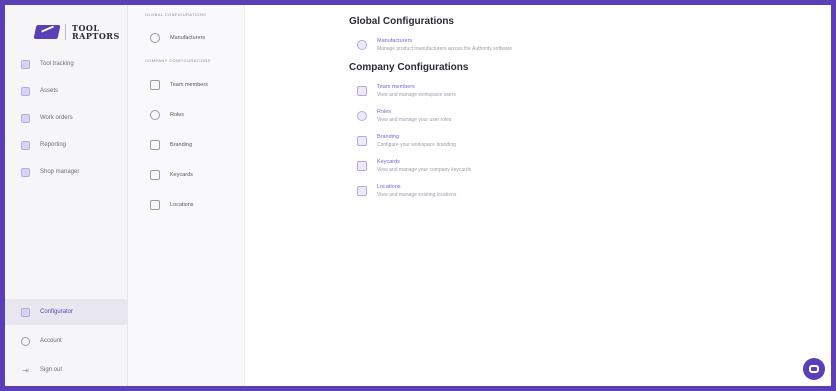 This screenshot has height=391, width=836. Describe the element at coordinates (25, 312) in the screenshot. I see `configurator-icon` at that location.